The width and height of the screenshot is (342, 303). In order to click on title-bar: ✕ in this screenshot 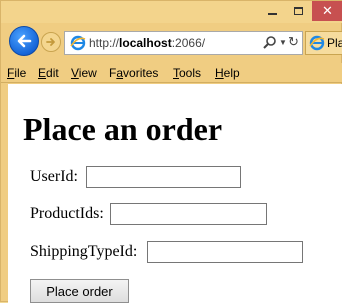, I will do `click(171, 12)`.